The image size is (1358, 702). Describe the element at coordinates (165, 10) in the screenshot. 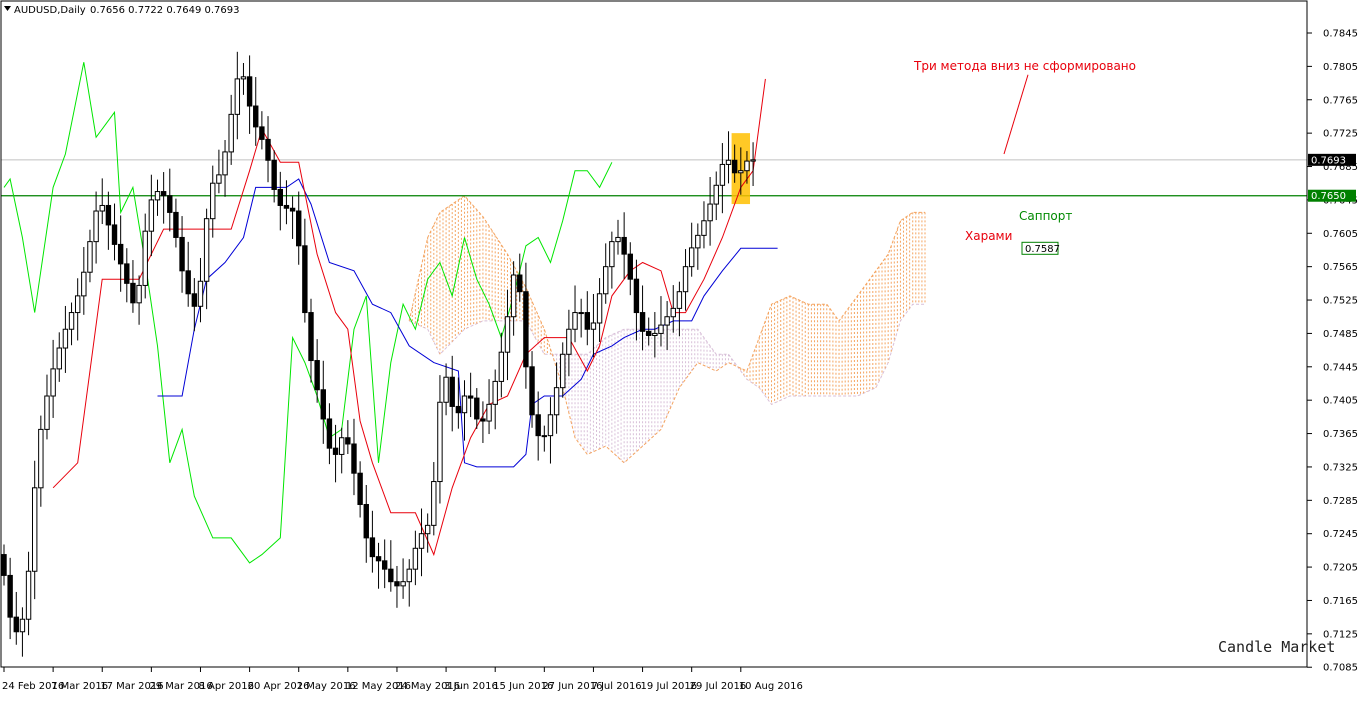

I see `chart-ohlc-values: 0.7656 0.7722 0.7649 0.7693` at that location.